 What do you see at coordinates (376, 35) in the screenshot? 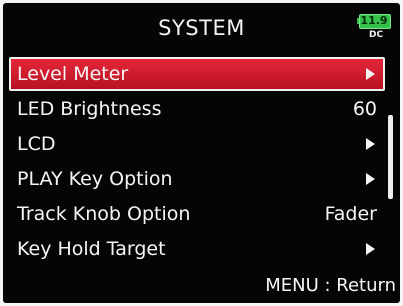
I see `power-source-label: DC` at bounding box center [376, 35].